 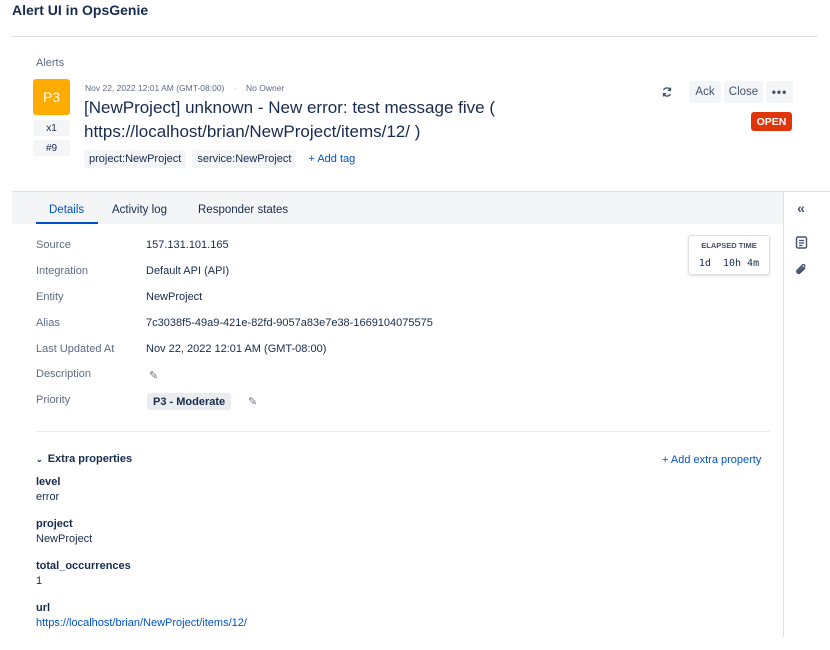 What do you see at coordinates (743, 92) in the screenshot?
I see `close-button: Close` at bounding box center [743, 92].